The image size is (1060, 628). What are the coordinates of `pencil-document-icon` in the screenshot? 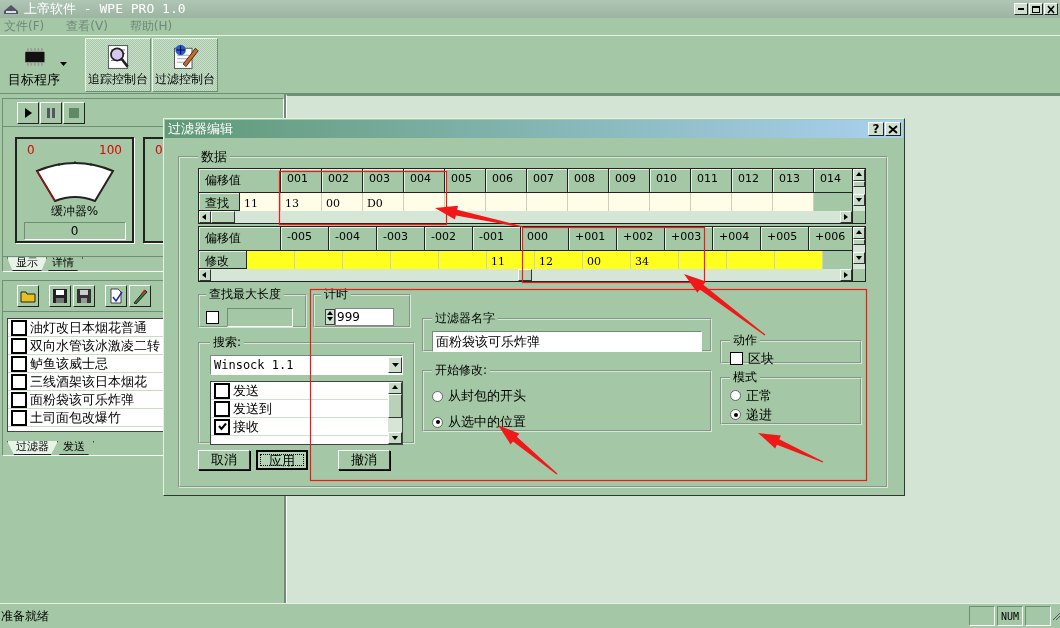 It's located at (185, 56).